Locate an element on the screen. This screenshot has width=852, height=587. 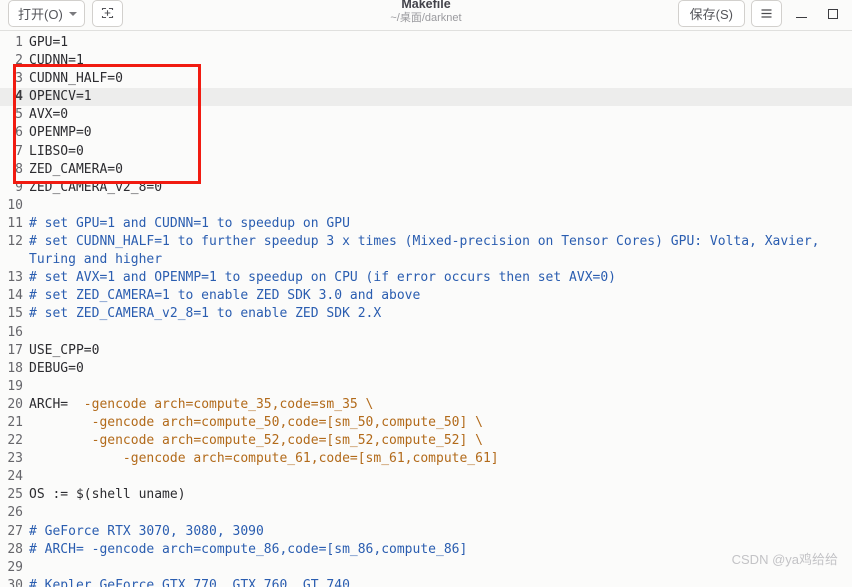
code-line: 27 # GeForce RTX 3070, 3080, 3090 is located at coordinates (426, 532).